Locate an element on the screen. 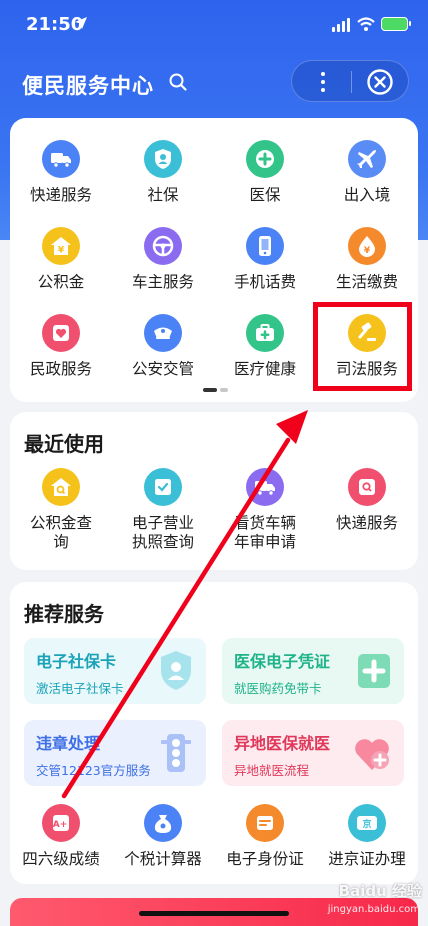  service-phone-bill: 手机话费 is located at coordinates (265, 259).